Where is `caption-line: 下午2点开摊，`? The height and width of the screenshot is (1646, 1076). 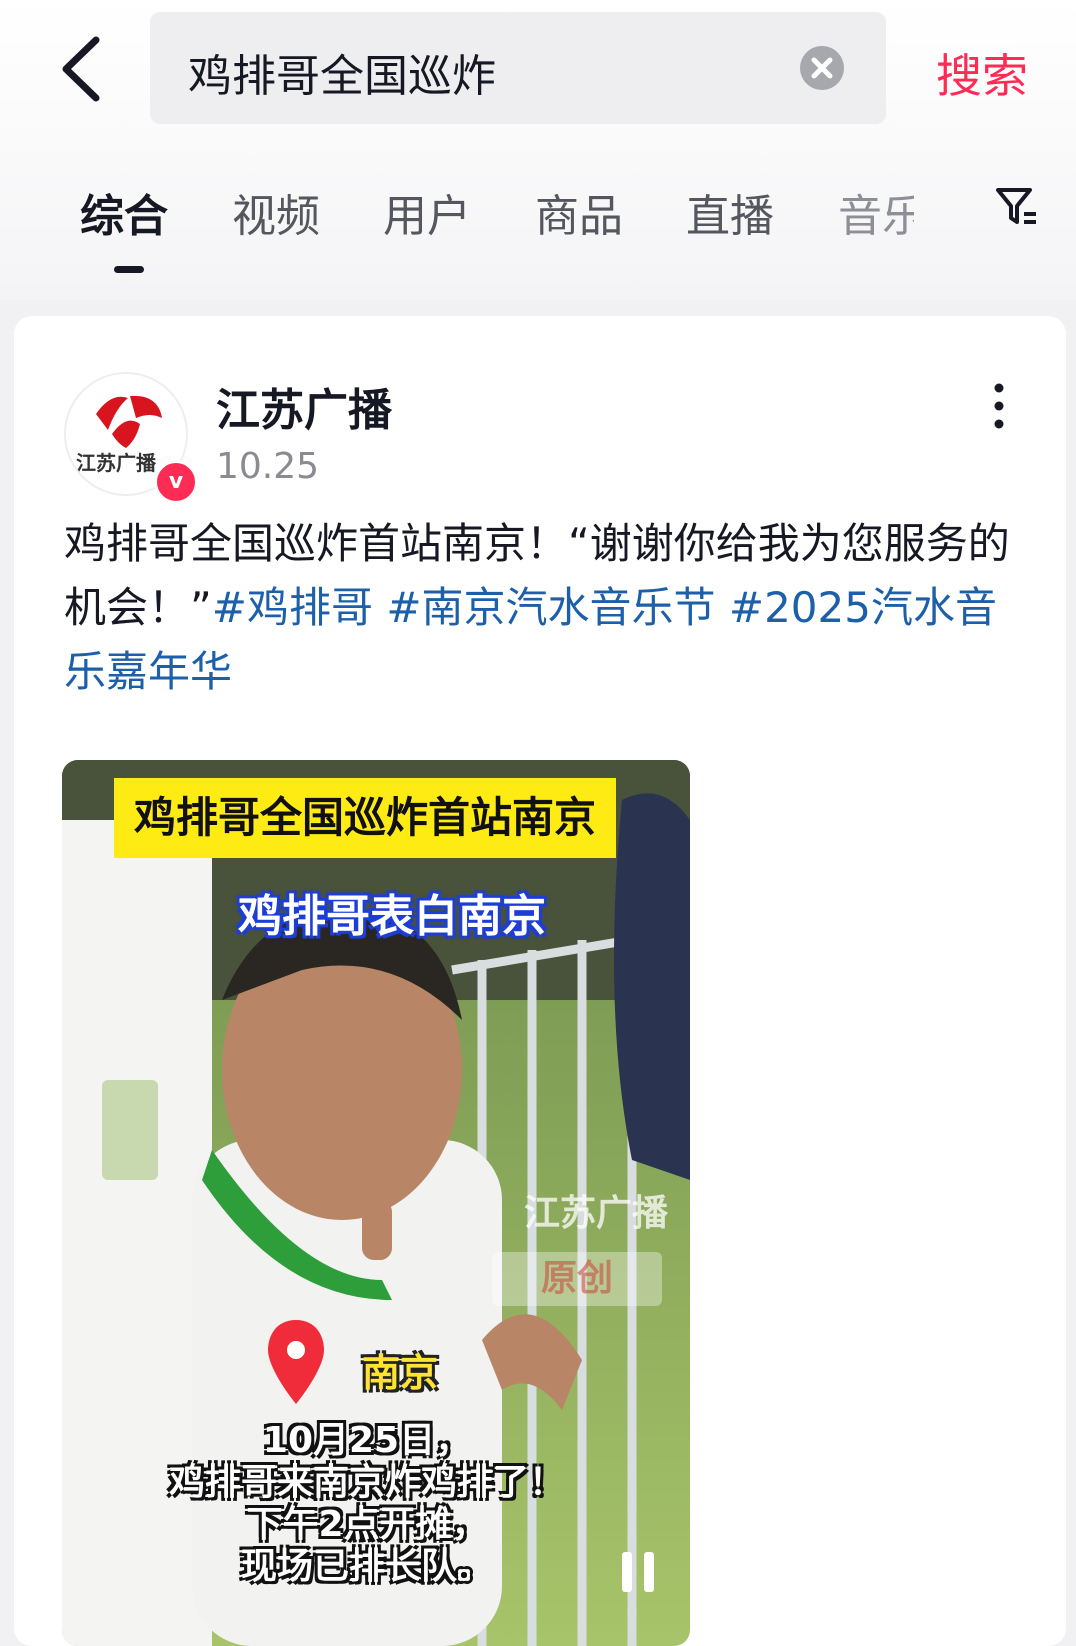 caption-line: 下午2点开摊， is located at coordinates (367, 1524).